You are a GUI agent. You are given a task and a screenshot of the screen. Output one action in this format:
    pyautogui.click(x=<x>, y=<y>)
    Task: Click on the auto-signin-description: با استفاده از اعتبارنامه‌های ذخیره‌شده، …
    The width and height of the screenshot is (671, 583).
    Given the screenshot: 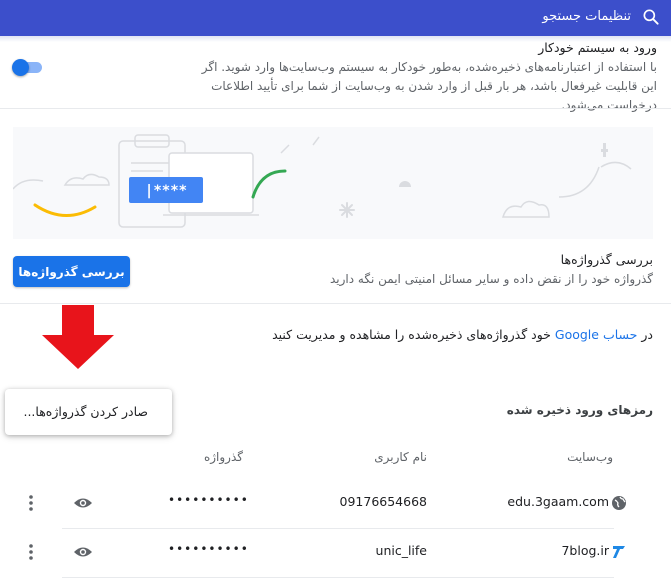 What is the action you would take?
    pyautogui.click(x=429, y=86)
    